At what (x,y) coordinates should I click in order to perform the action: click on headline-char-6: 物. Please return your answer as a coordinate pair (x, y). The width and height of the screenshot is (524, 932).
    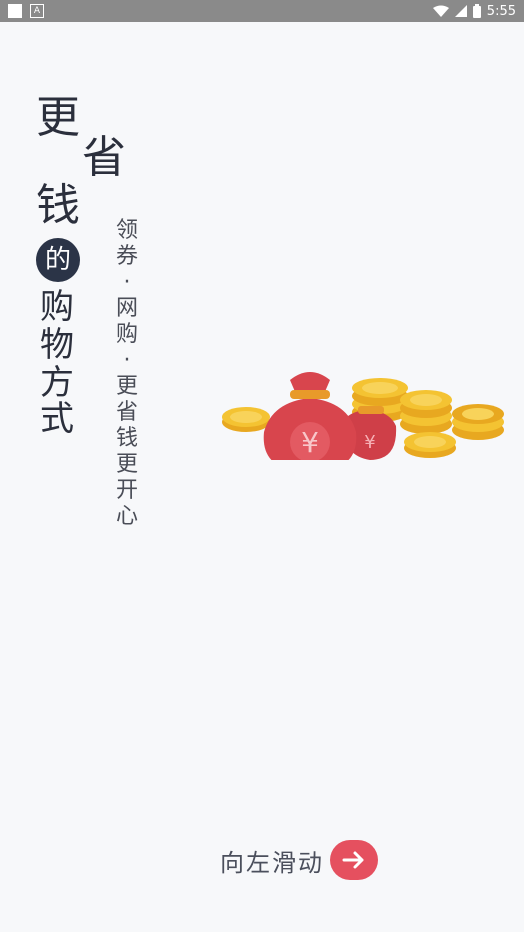
    Looking at the image, I should click on (57, 345).